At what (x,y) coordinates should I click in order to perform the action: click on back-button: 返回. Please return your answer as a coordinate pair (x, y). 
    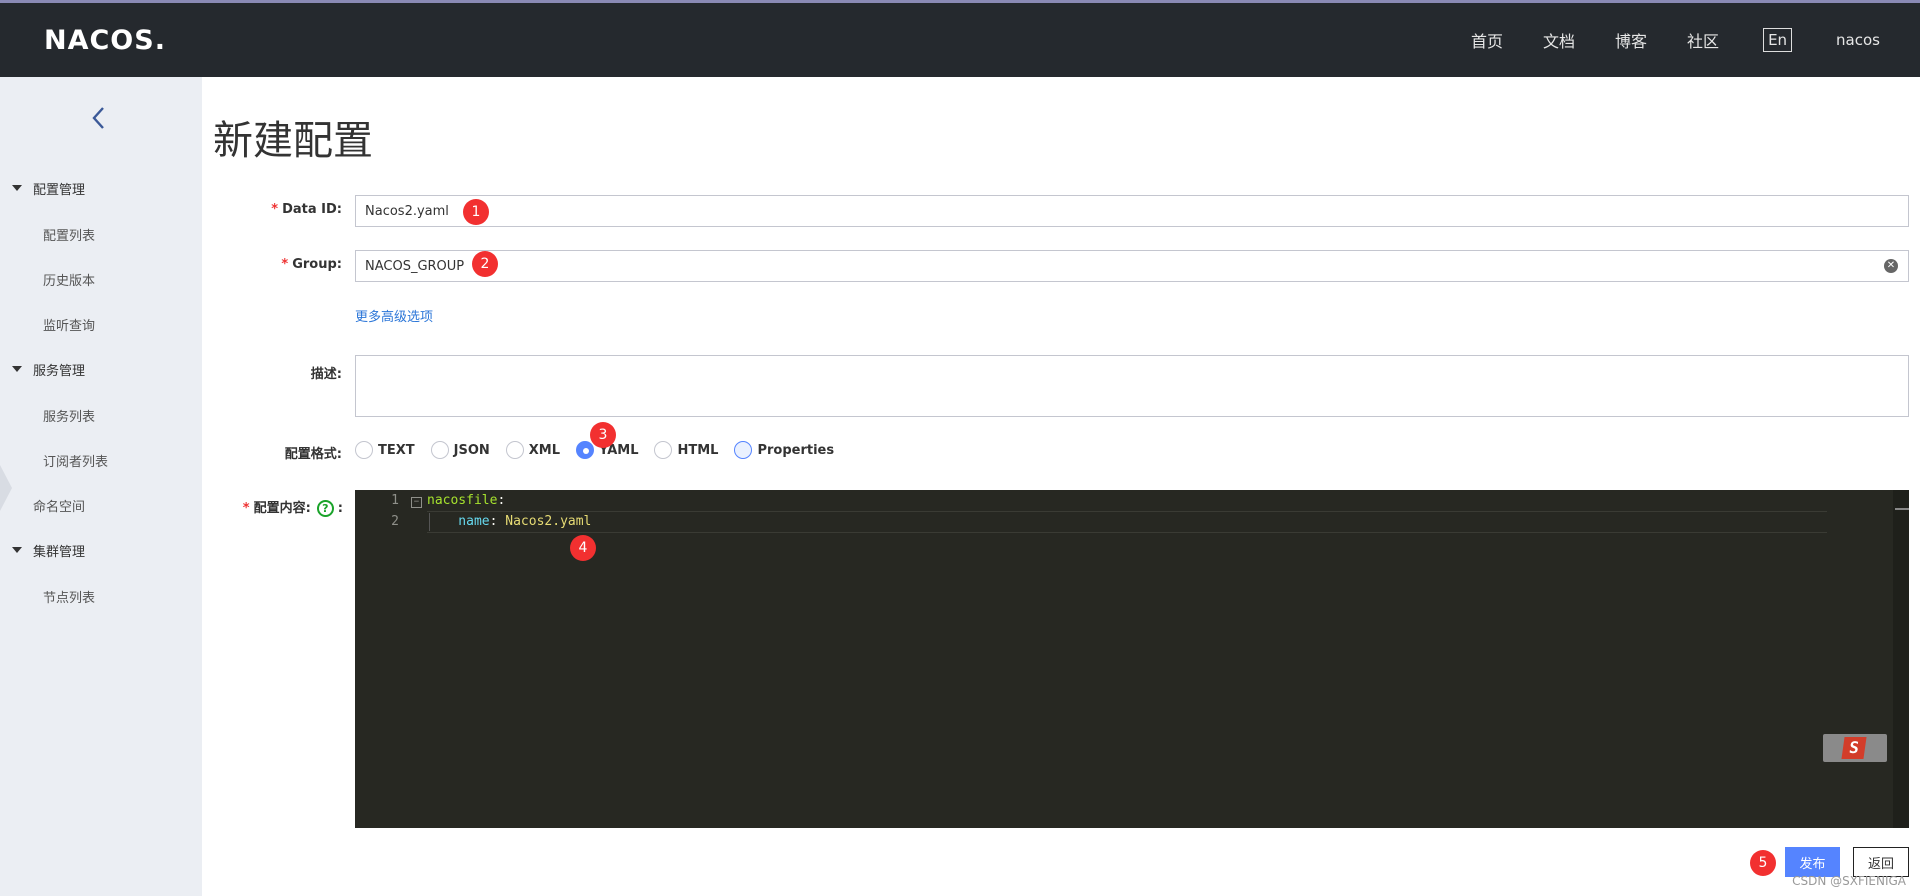
    Looking at the image, I should click on (1881, 862).